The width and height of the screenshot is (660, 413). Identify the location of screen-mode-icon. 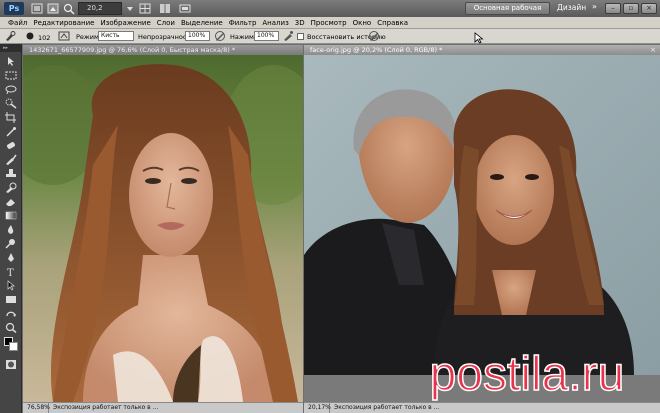
(185, 8).